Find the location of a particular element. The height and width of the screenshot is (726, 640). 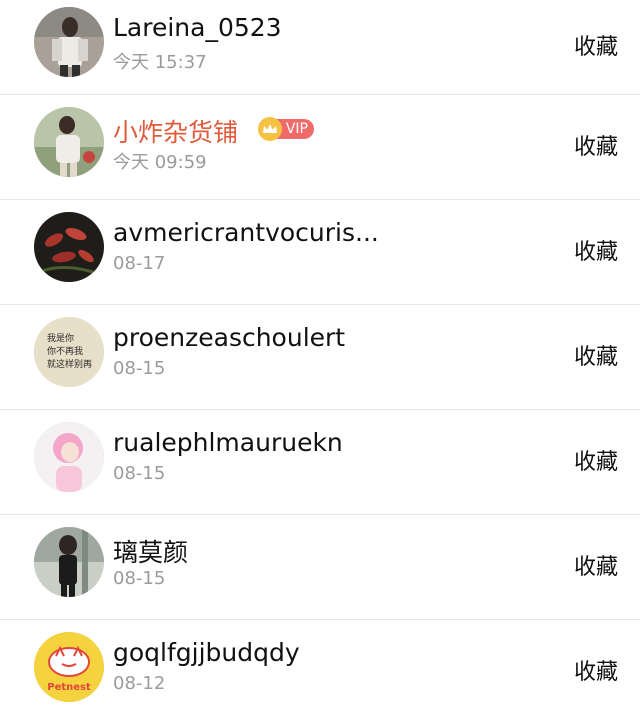

timestamp: 今天 15:37 is located at coordinates (160, 62).